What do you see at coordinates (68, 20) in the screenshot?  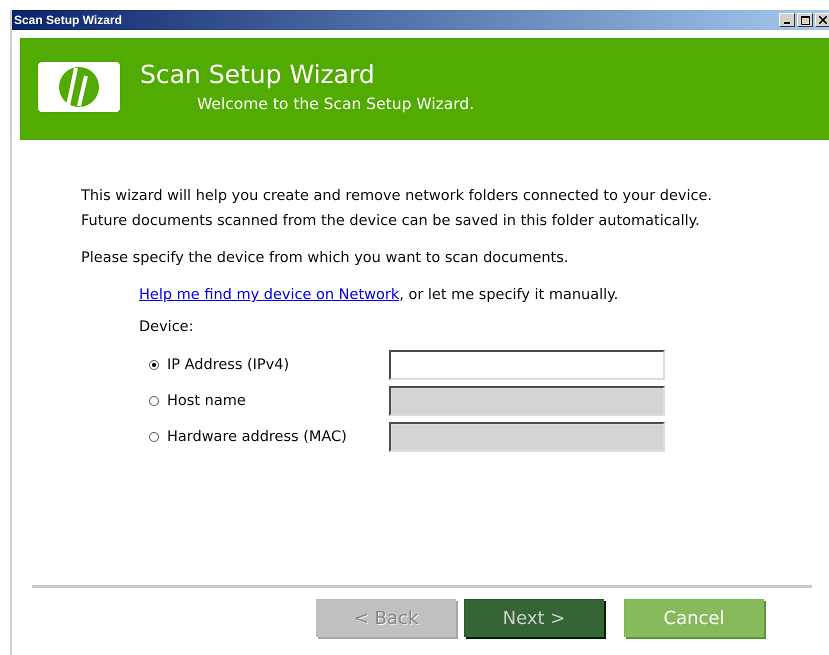 I see `window-title: Scan Setup Wizard` at bounding box center [68, 20].